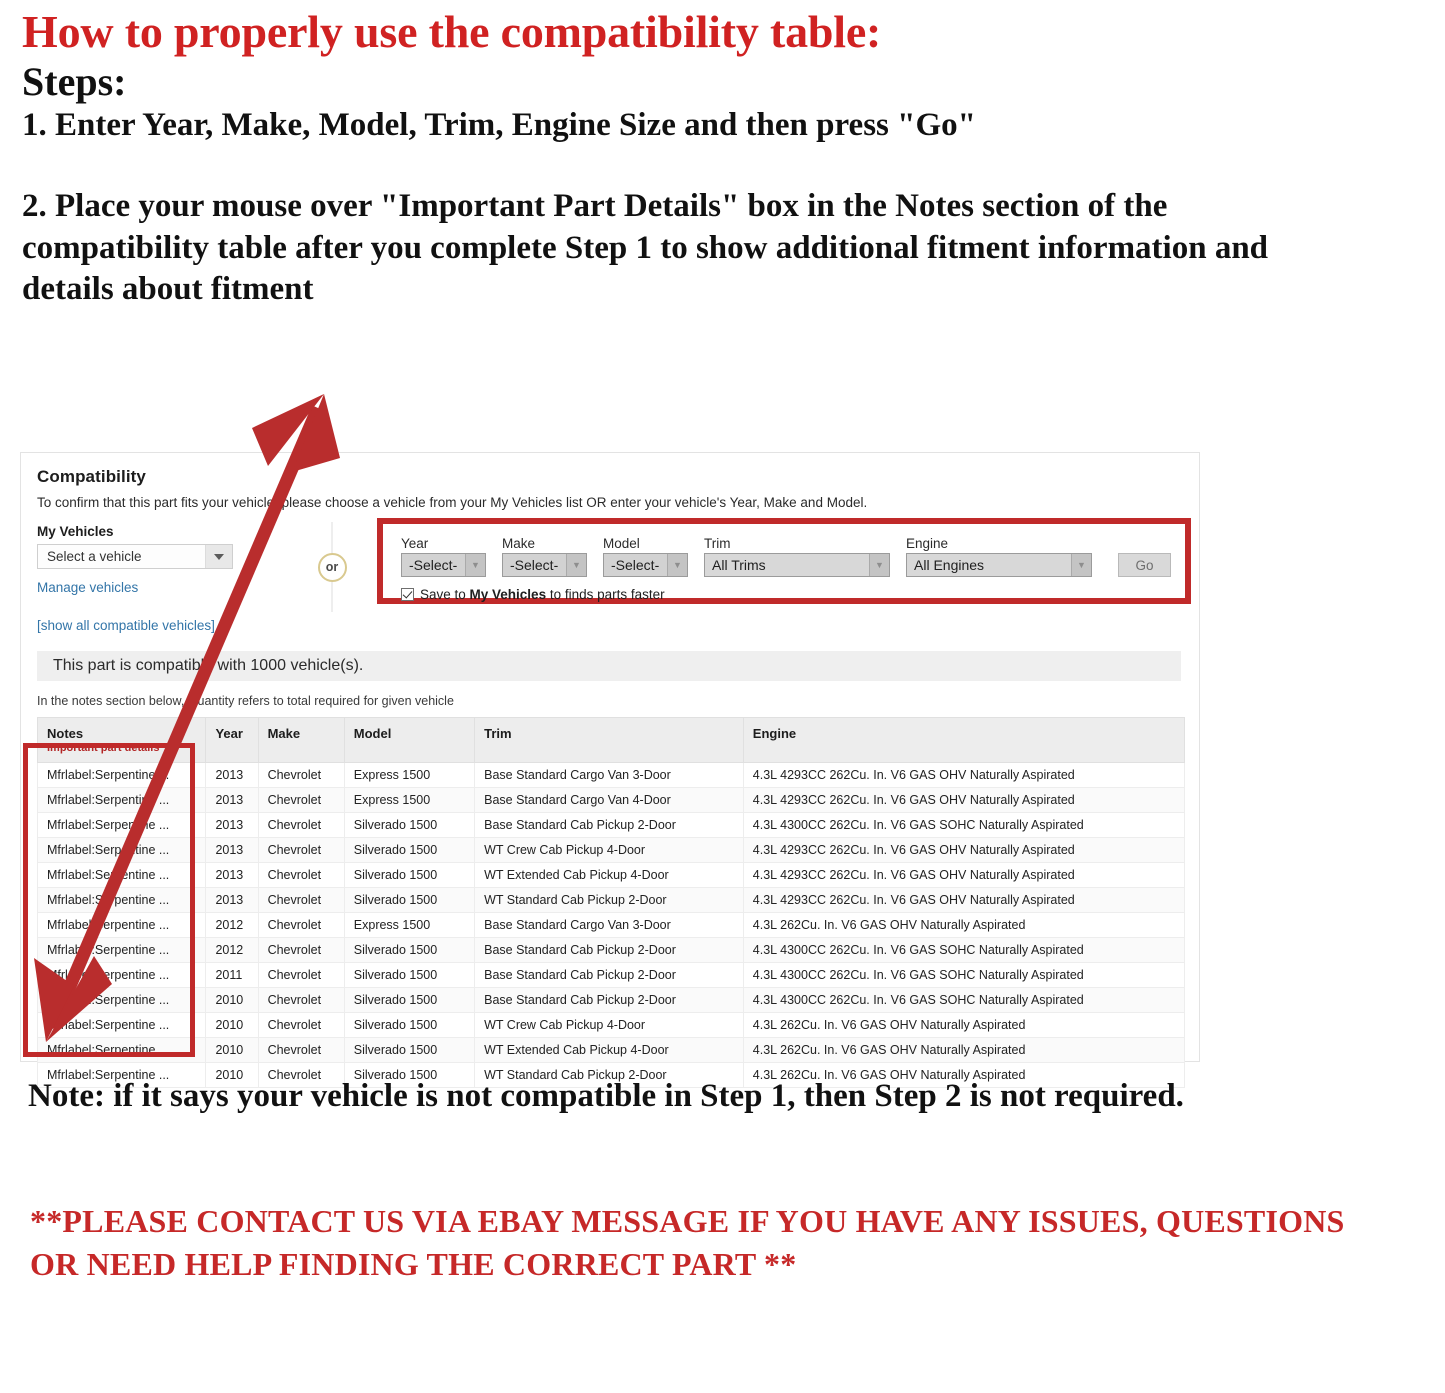  Describe the element at coordinates (999, 565) in the screenshot. I see `engine-select: All Engines ▼` at that location.